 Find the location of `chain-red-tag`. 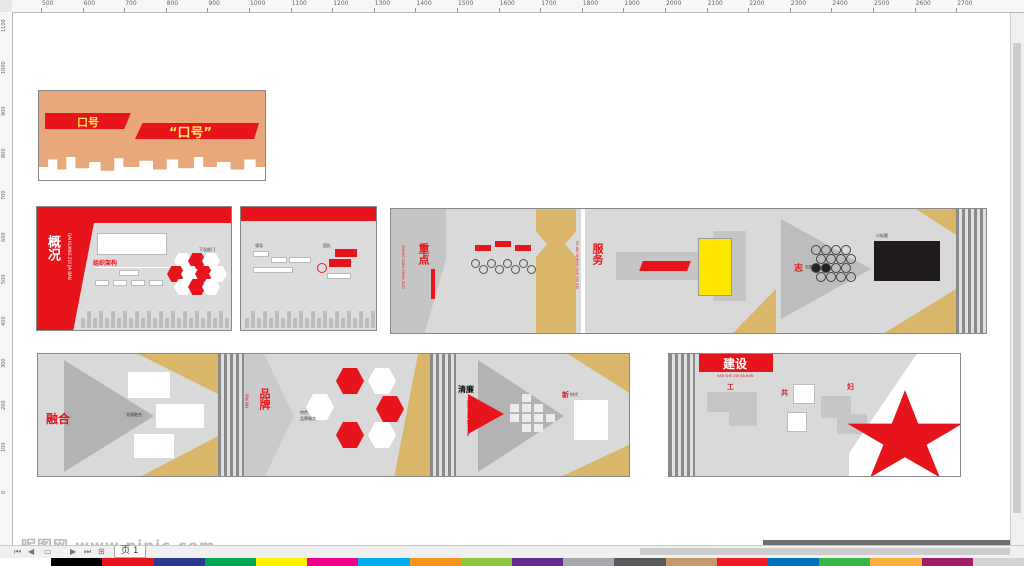

chain-red-tag is located at coordinates (503, 244).